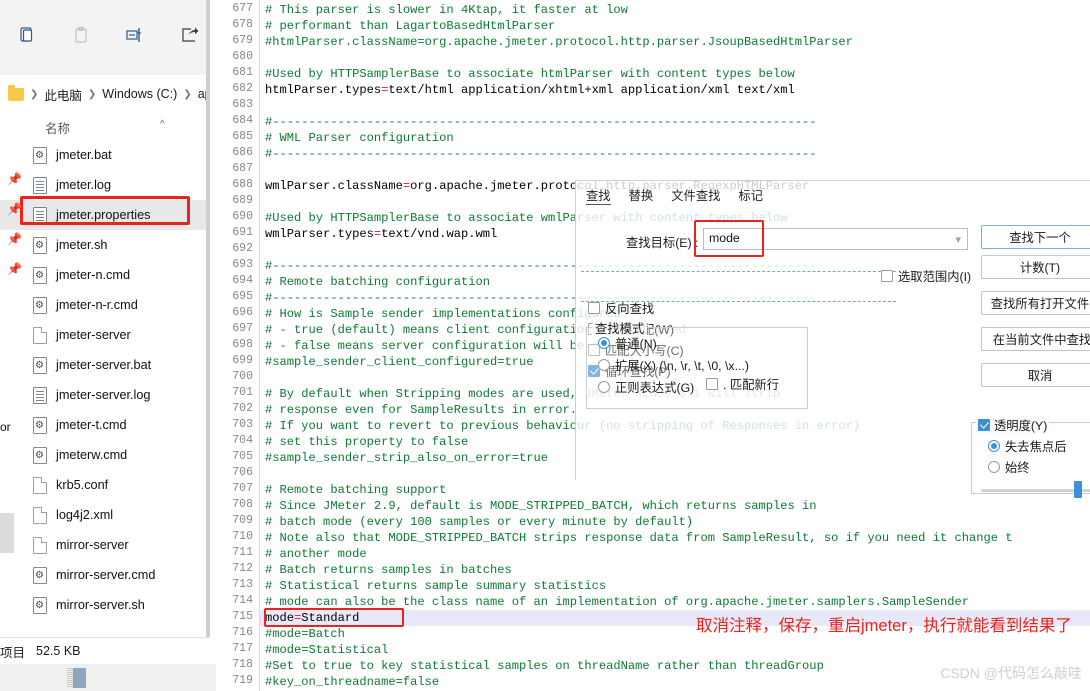 This screenshot has height=691, width=1090. Describe the element at coordinates (352, 682) in the screenshot. I see `code-line: #key_on_threadname=false` at that location.